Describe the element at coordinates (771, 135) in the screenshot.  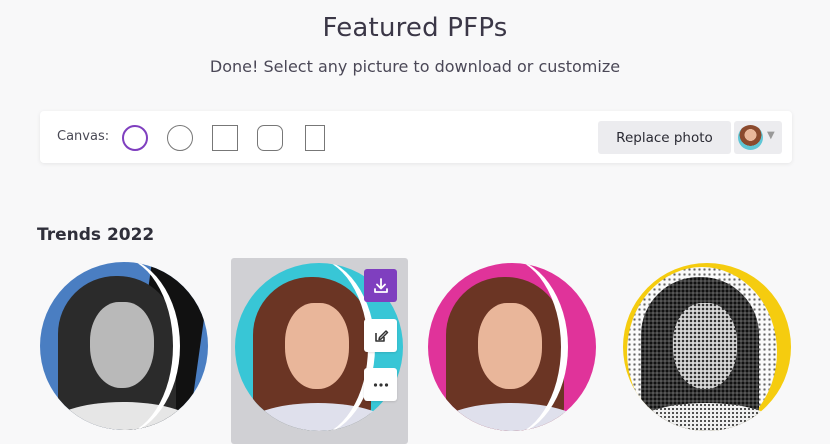
I see `chevron-down-icon: ▼` at that location.